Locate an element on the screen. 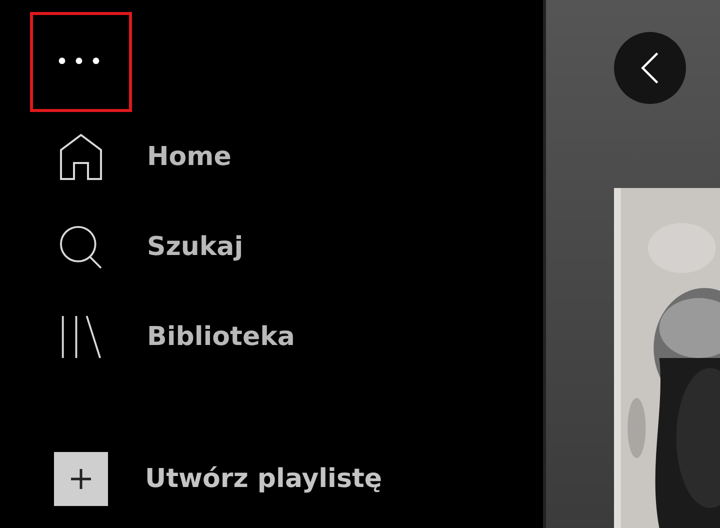  nav-item: Biblioteka is located at coordinates (162, 337).